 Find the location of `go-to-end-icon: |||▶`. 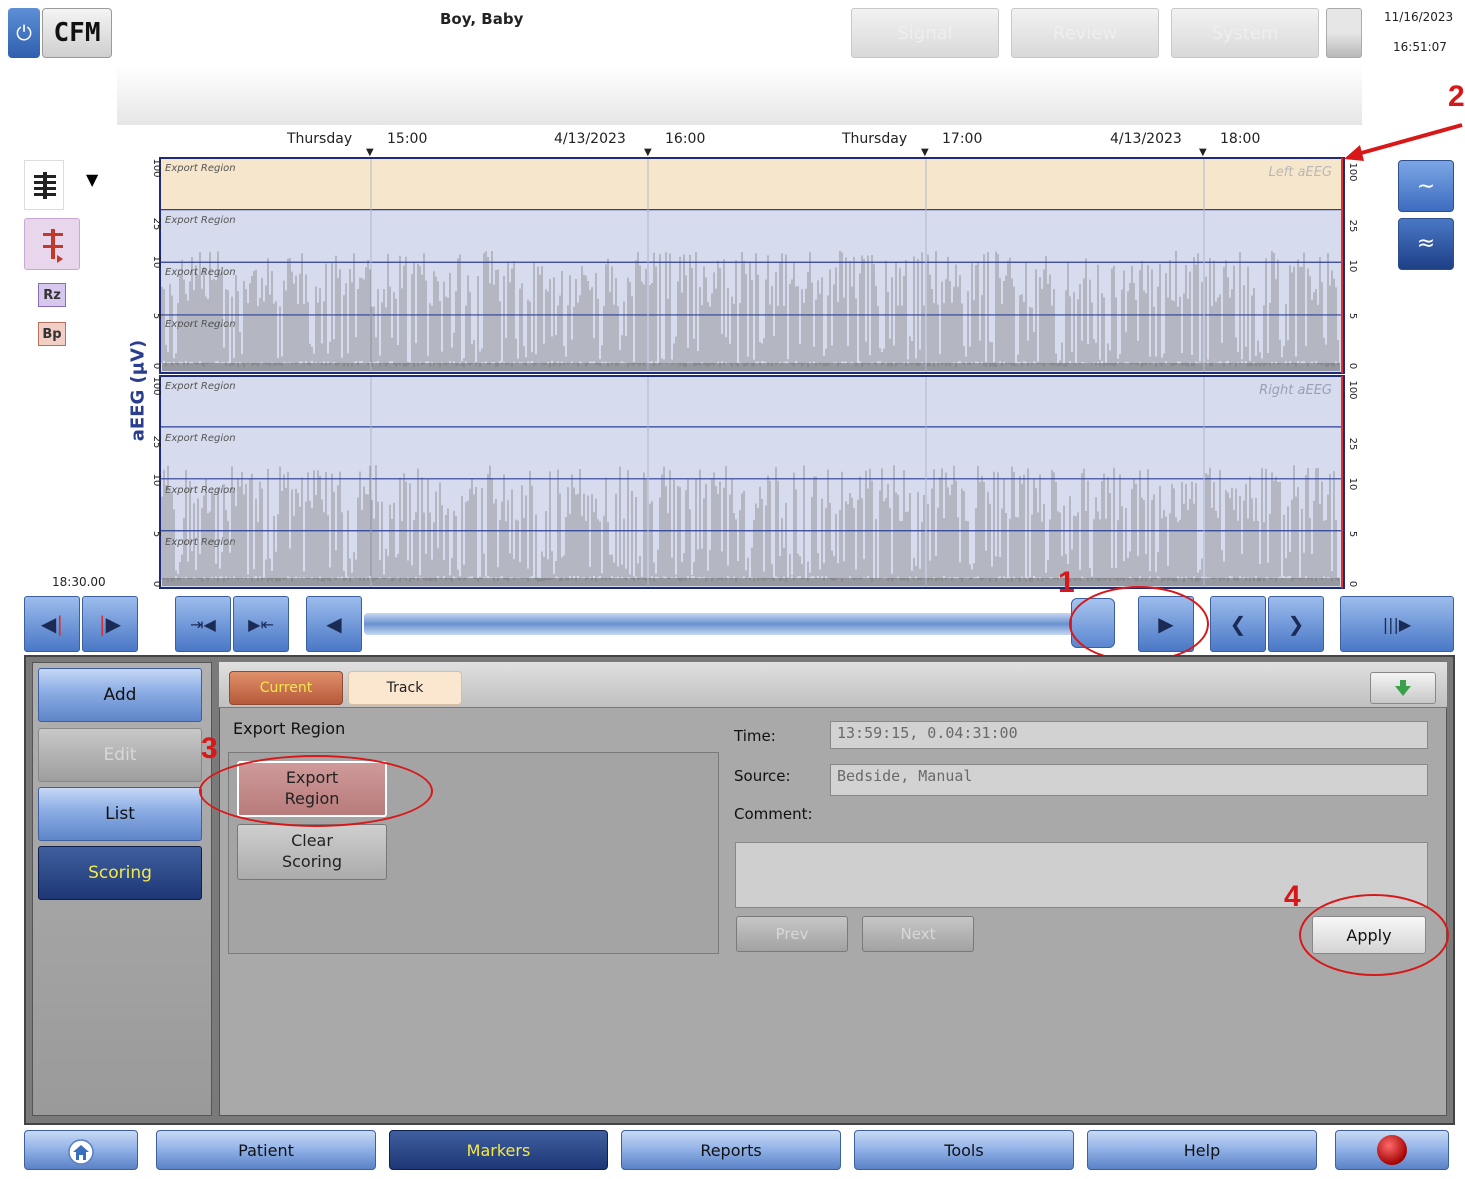

go-to-end-icon: |||▶ is located at coordinates (1397, 624).